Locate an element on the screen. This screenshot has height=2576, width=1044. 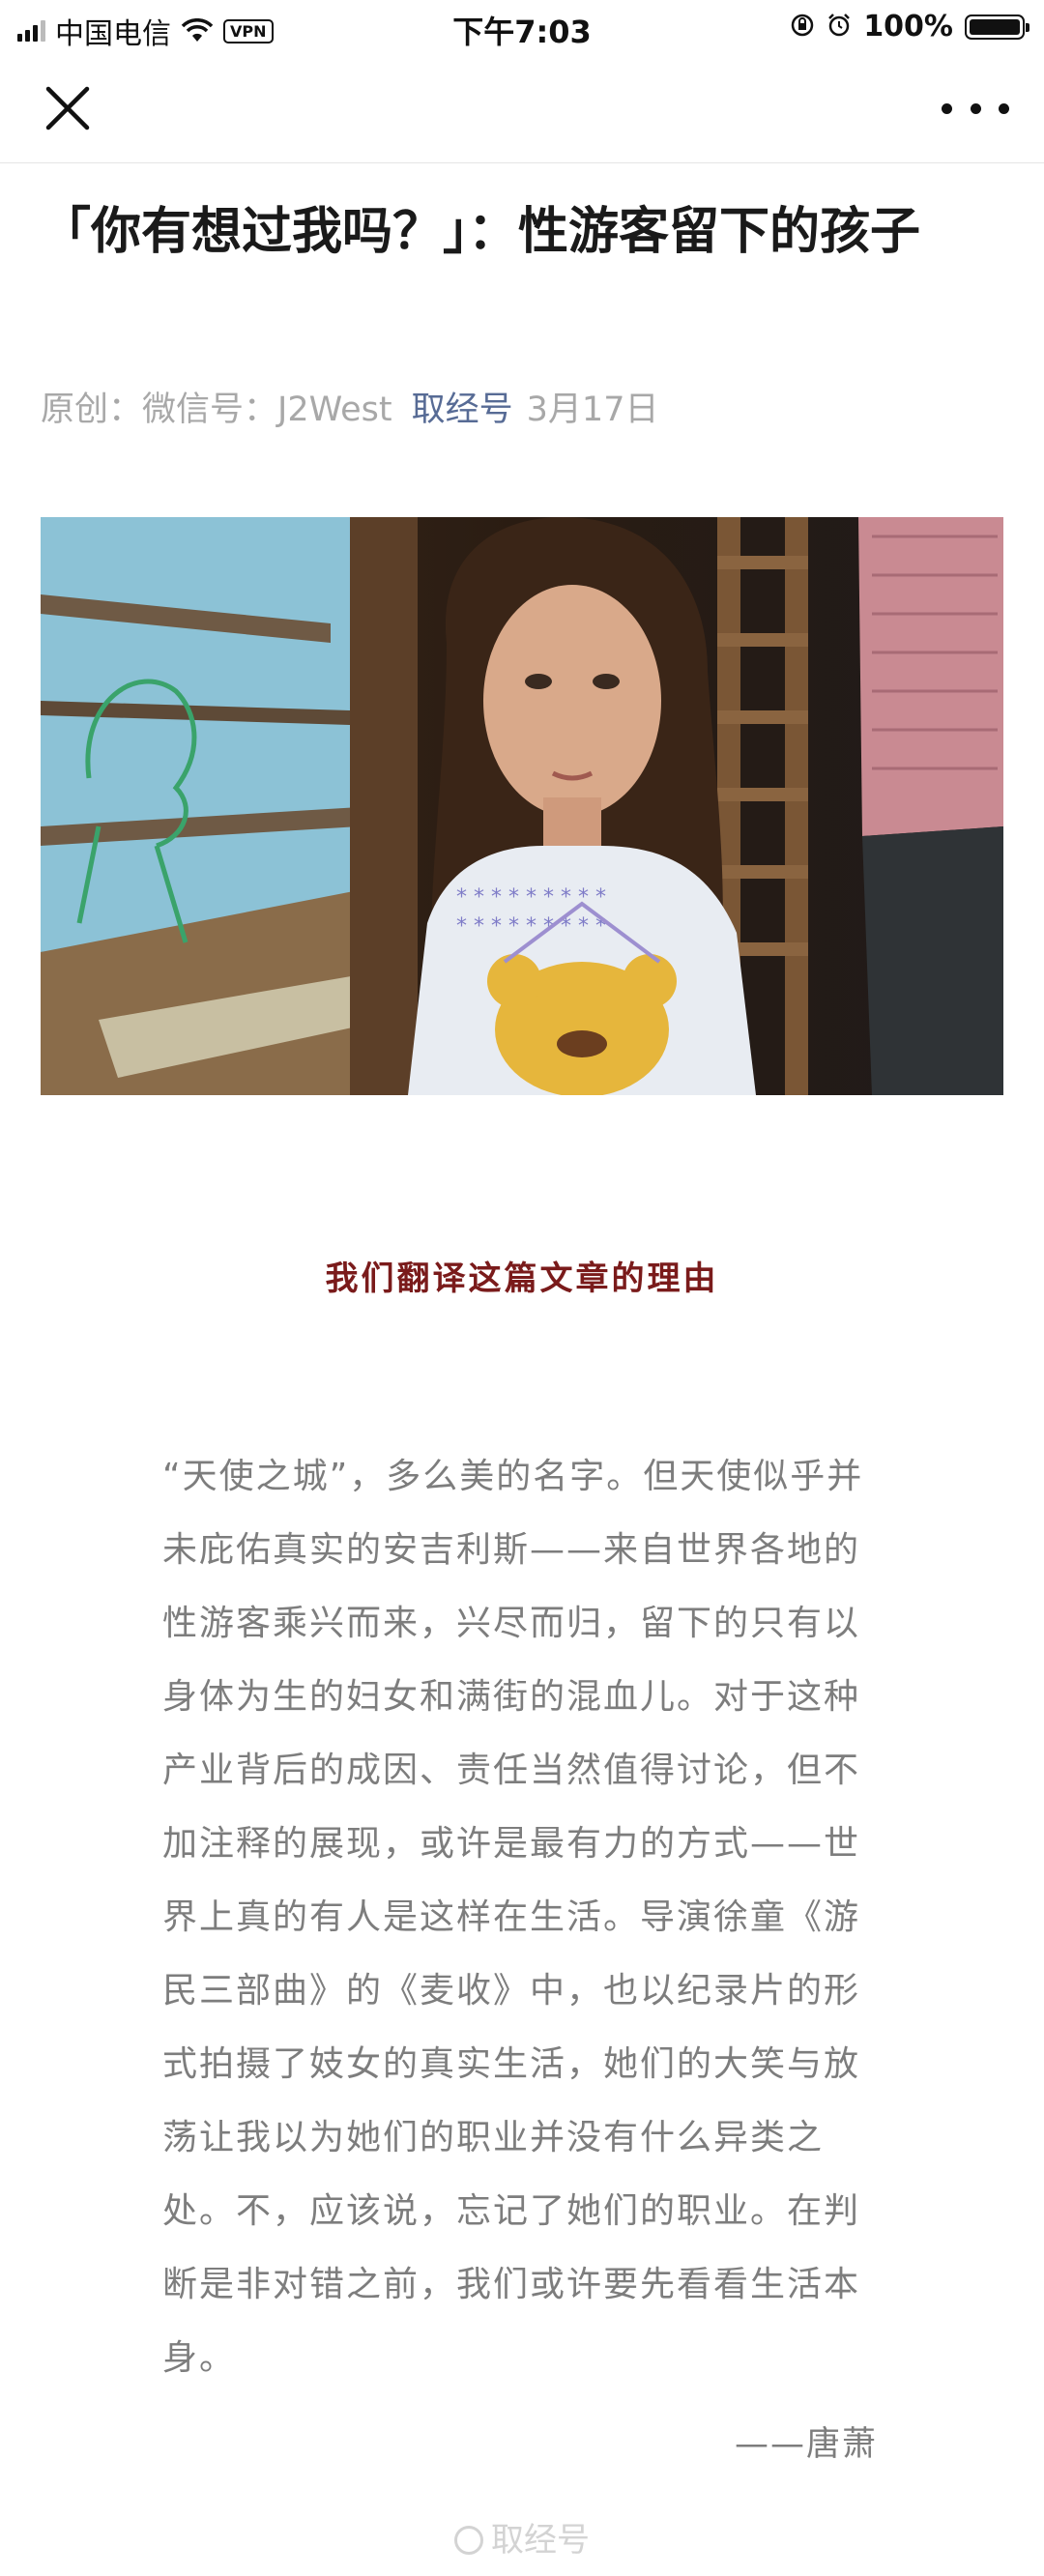
lock-rotation-icon is located at coordinates (802, 27).